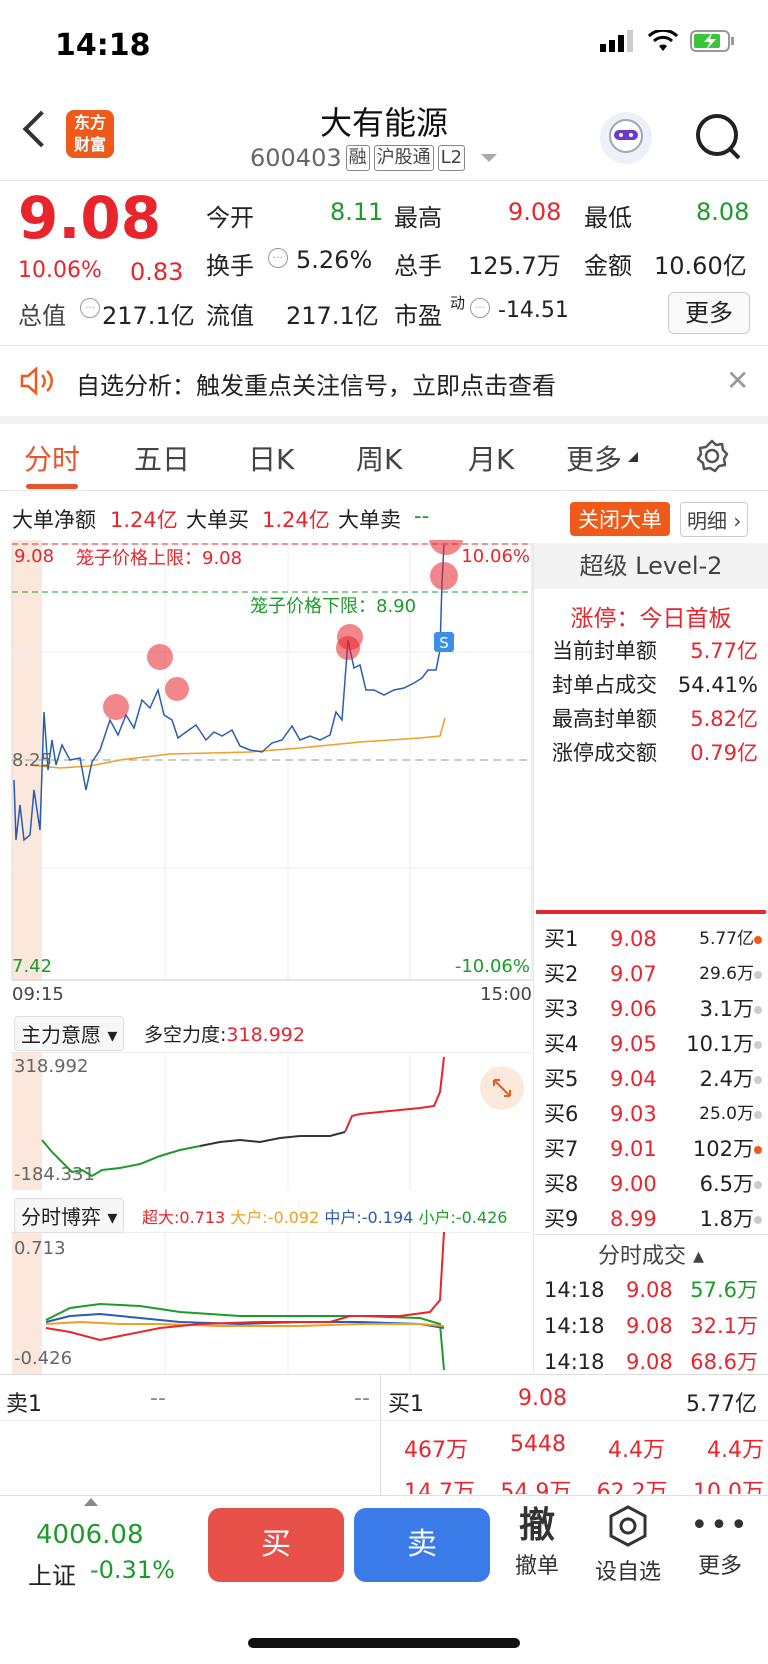 This screenshot has height=1664, width=768. What do you see at coordinates (296, 158) in the screenshot?
I see `stock-code: 600403` at bounding box center [296, 158].